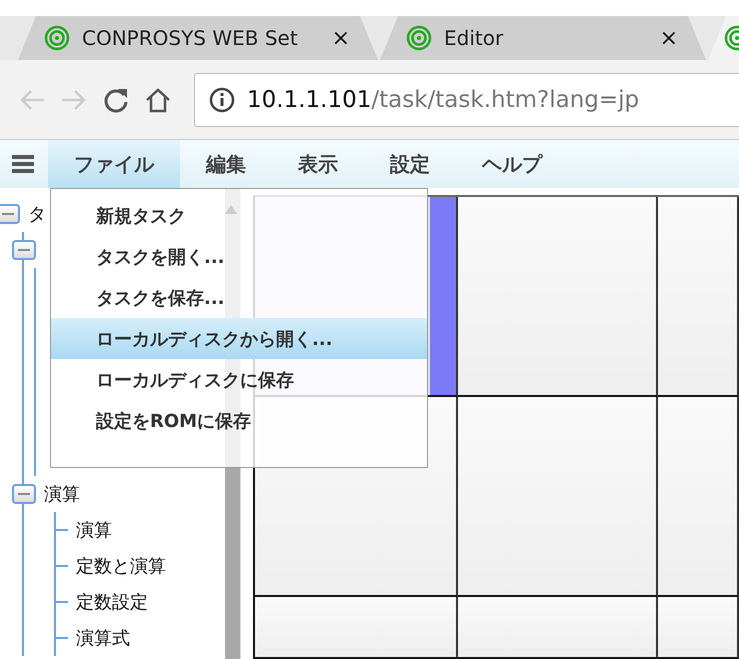 The width and height of the screenshot is (739, 659). I want to click on address-bar: 10.1.1.101/task/task.htm?lang=jp, so click(466, 99).